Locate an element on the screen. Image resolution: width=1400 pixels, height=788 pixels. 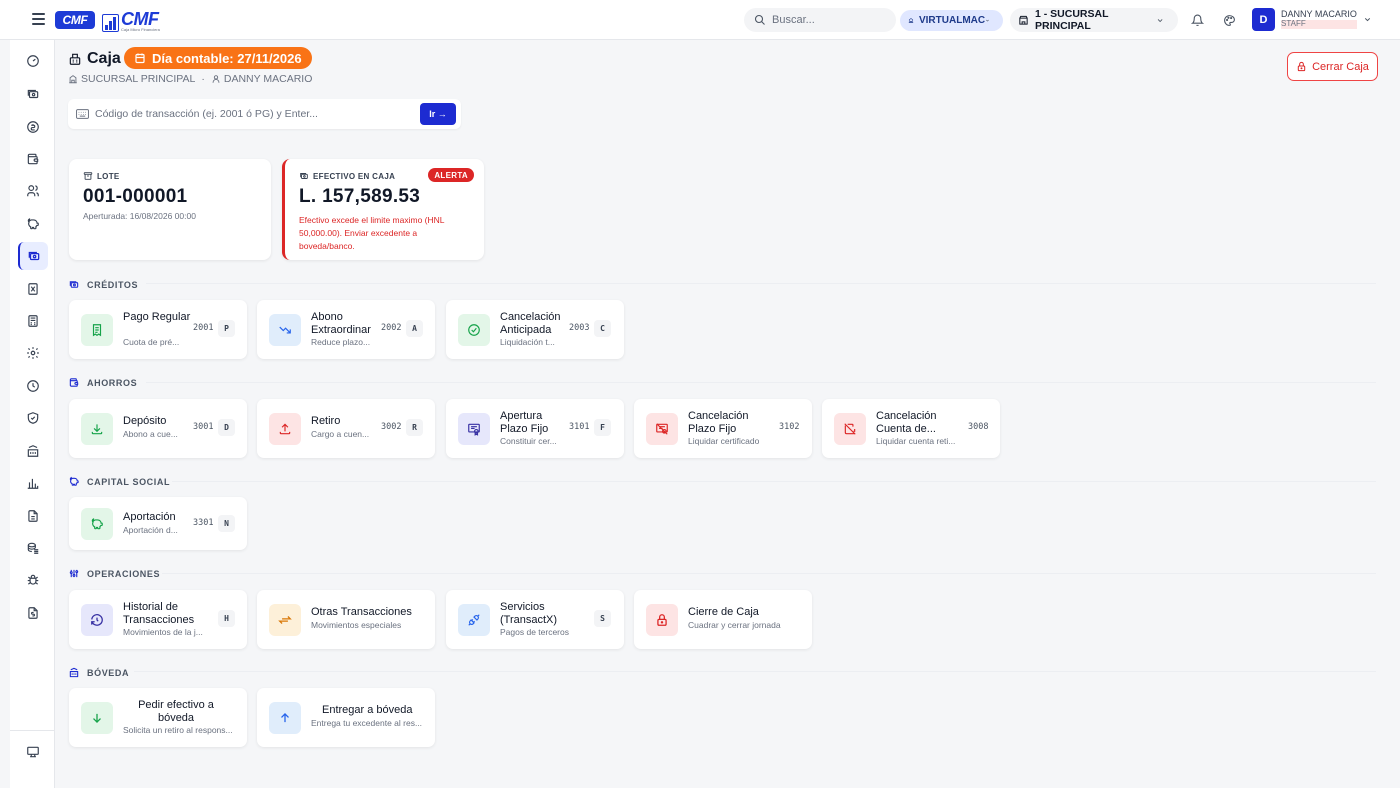
user-role: STAFF is located at coordinates (1319, 24).